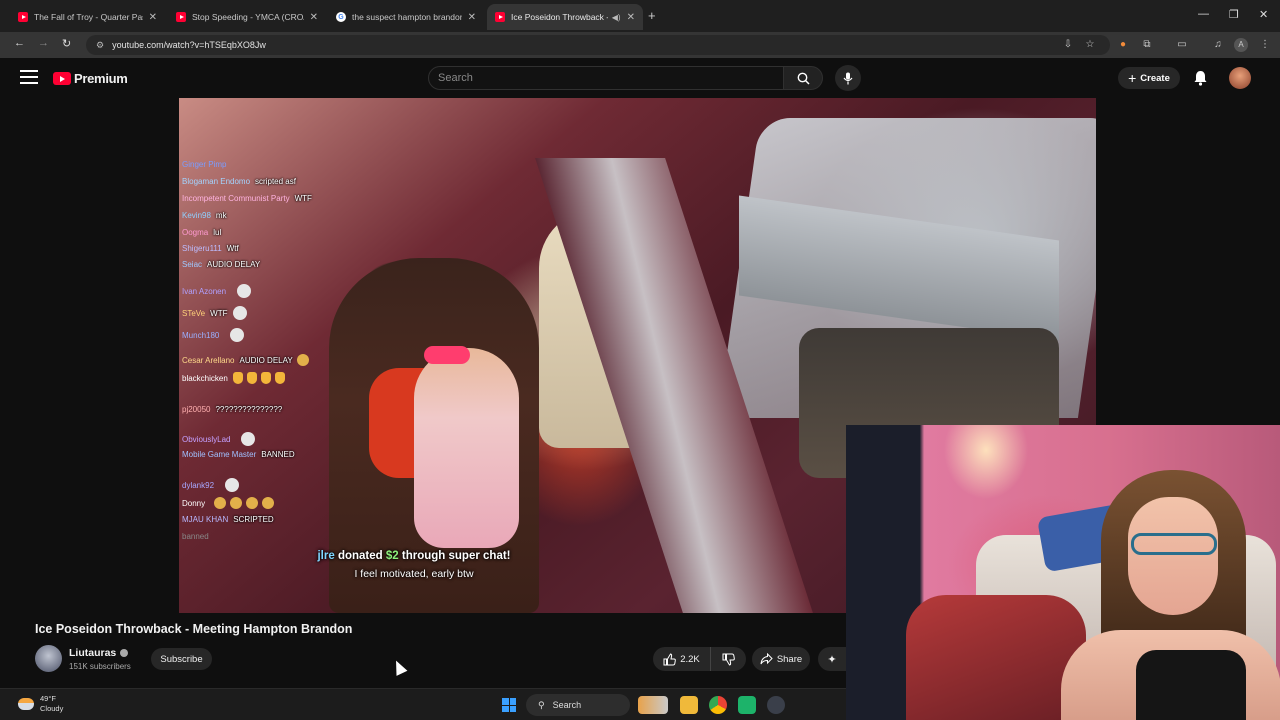 The width and height of the screenshot is (1280, 720). What do you see at coordinates (43, 43) in the screenshot?
I see `forward-icon: →` at bounding box center [43, 43].